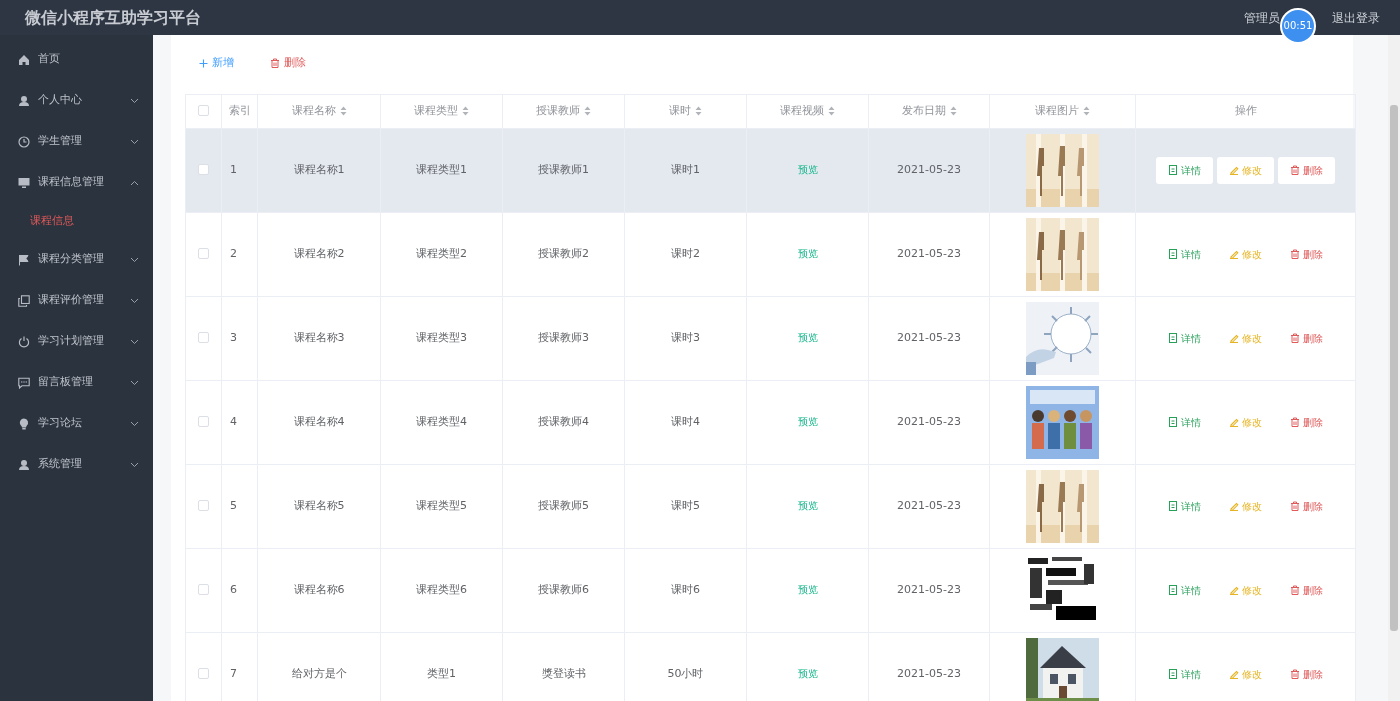 The height and width of the screenshot is (701, 1400). What do you see at coordinates (1062, 111) in the screenshot?
I see `column-header: 课程图片` at bounding box center [1062, 111].